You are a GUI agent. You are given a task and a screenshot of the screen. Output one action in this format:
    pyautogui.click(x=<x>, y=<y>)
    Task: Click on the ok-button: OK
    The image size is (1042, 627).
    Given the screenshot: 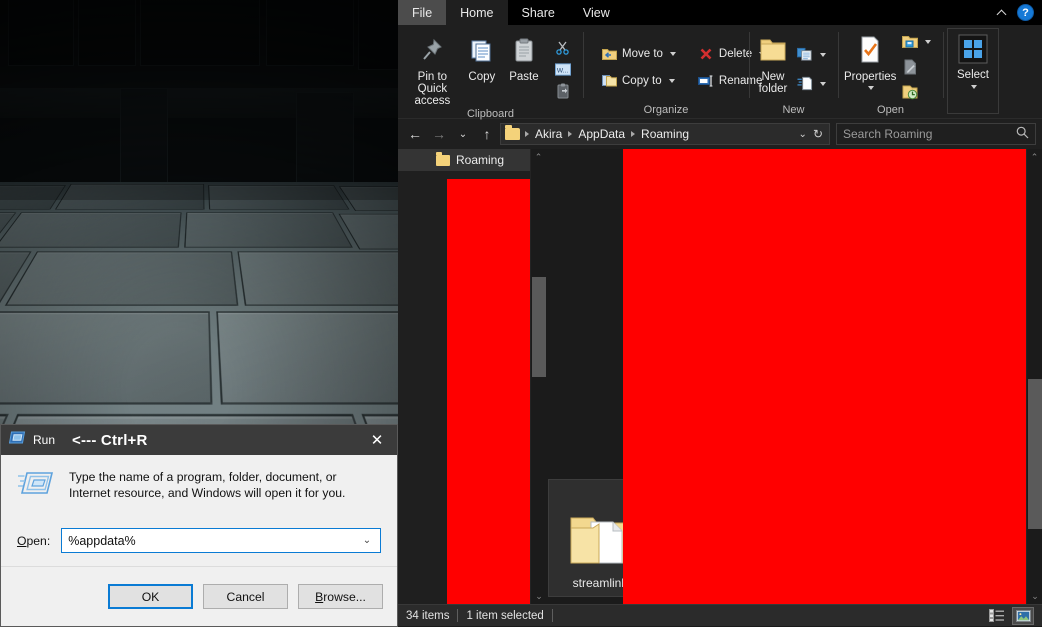 What is the action you would take?
    pyautogui.click(x=150, y=596)
    